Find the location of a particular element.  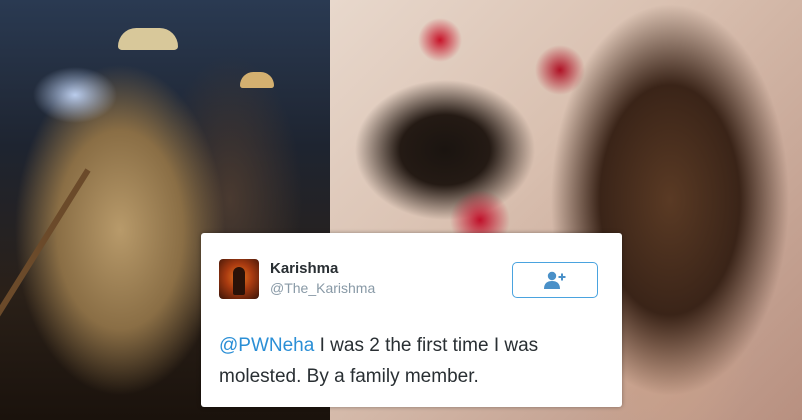

lathi-stick is located at coordinates (45, 263).